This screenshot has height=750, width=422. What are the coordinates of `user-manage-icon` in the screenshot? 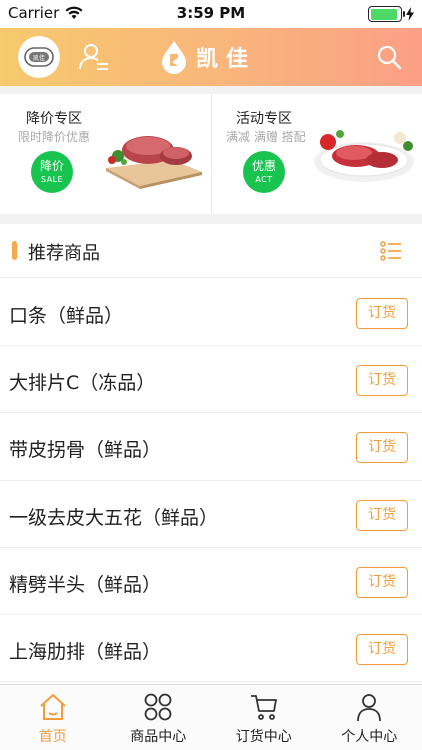 It's located at (94, 57).